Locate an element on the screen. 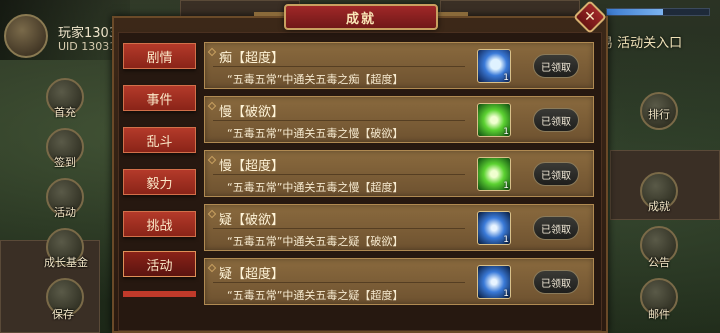  achievement-description: “五毒五常”中通关五毒之疑【超度】 is located at coordinates (315, 295).